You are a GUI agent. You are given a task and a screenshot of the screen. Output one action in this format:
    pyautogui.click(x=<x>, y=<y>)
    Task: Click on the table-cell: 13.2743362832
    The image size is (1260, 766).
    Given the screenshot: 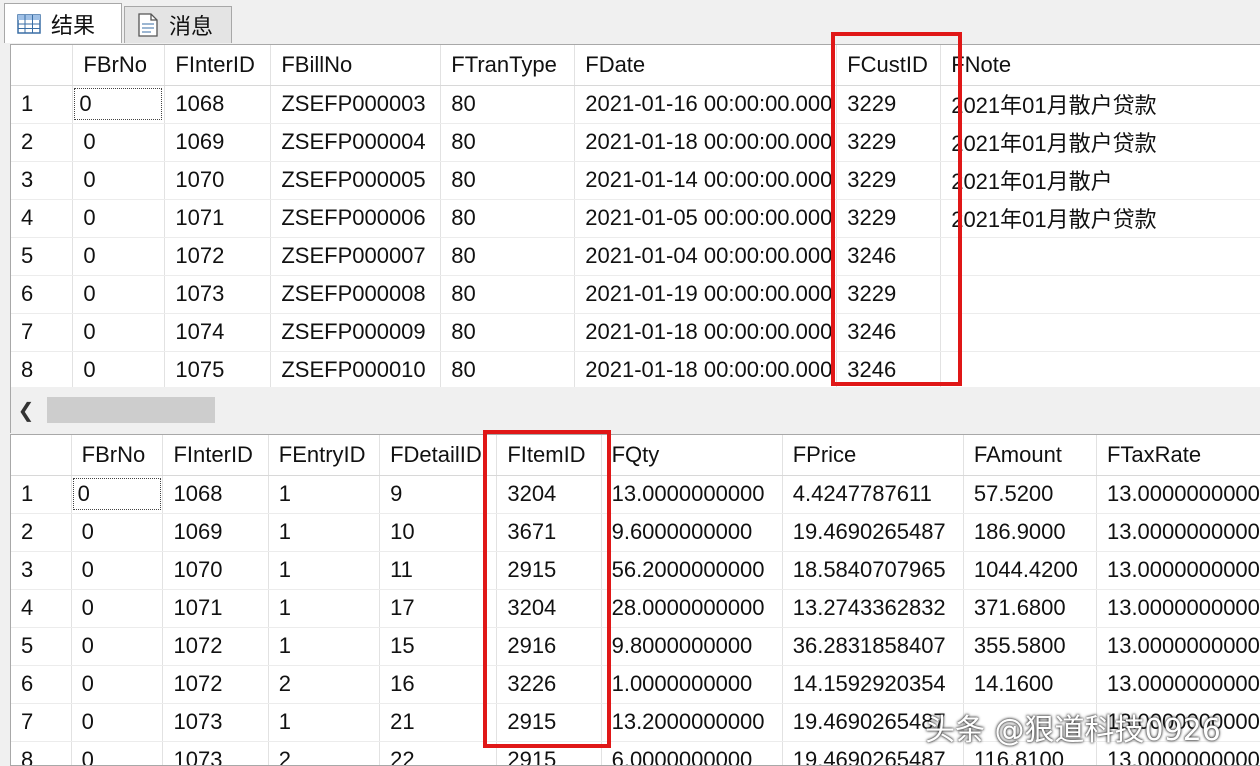 What is the action you would take?
    pyautogui.click(x=873, y=608)
    